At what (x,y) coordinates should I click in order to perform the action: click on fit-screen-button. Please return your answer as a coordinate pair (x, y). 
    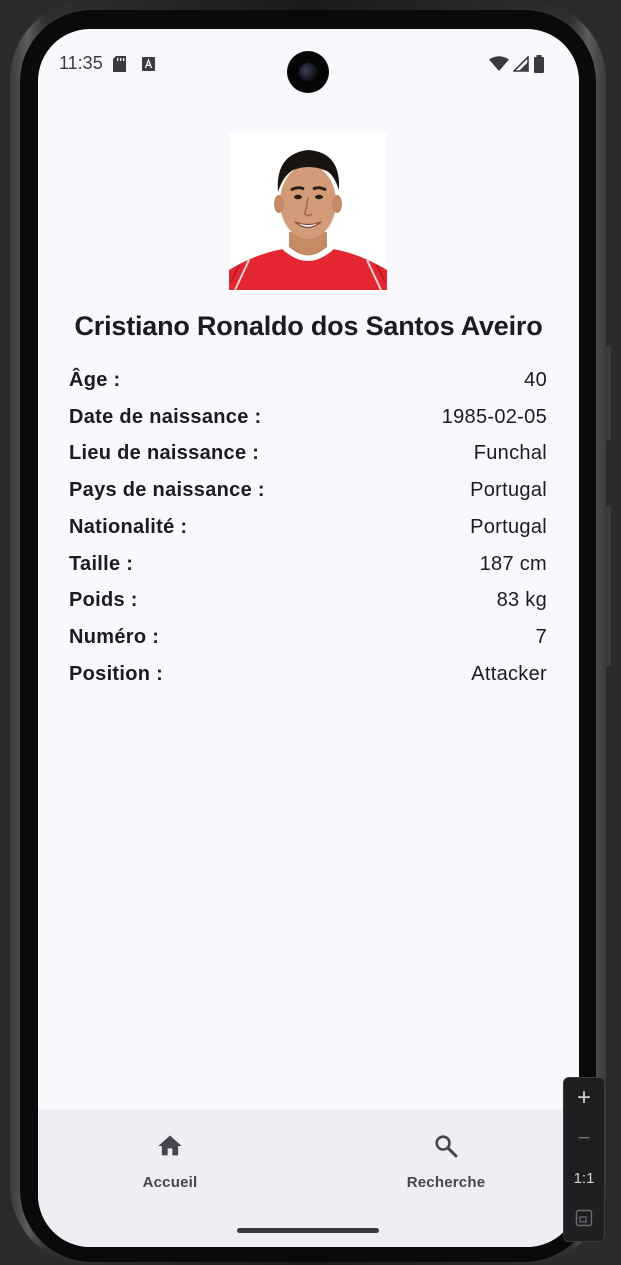
    Looking at the image, I should click on (584, 1218).